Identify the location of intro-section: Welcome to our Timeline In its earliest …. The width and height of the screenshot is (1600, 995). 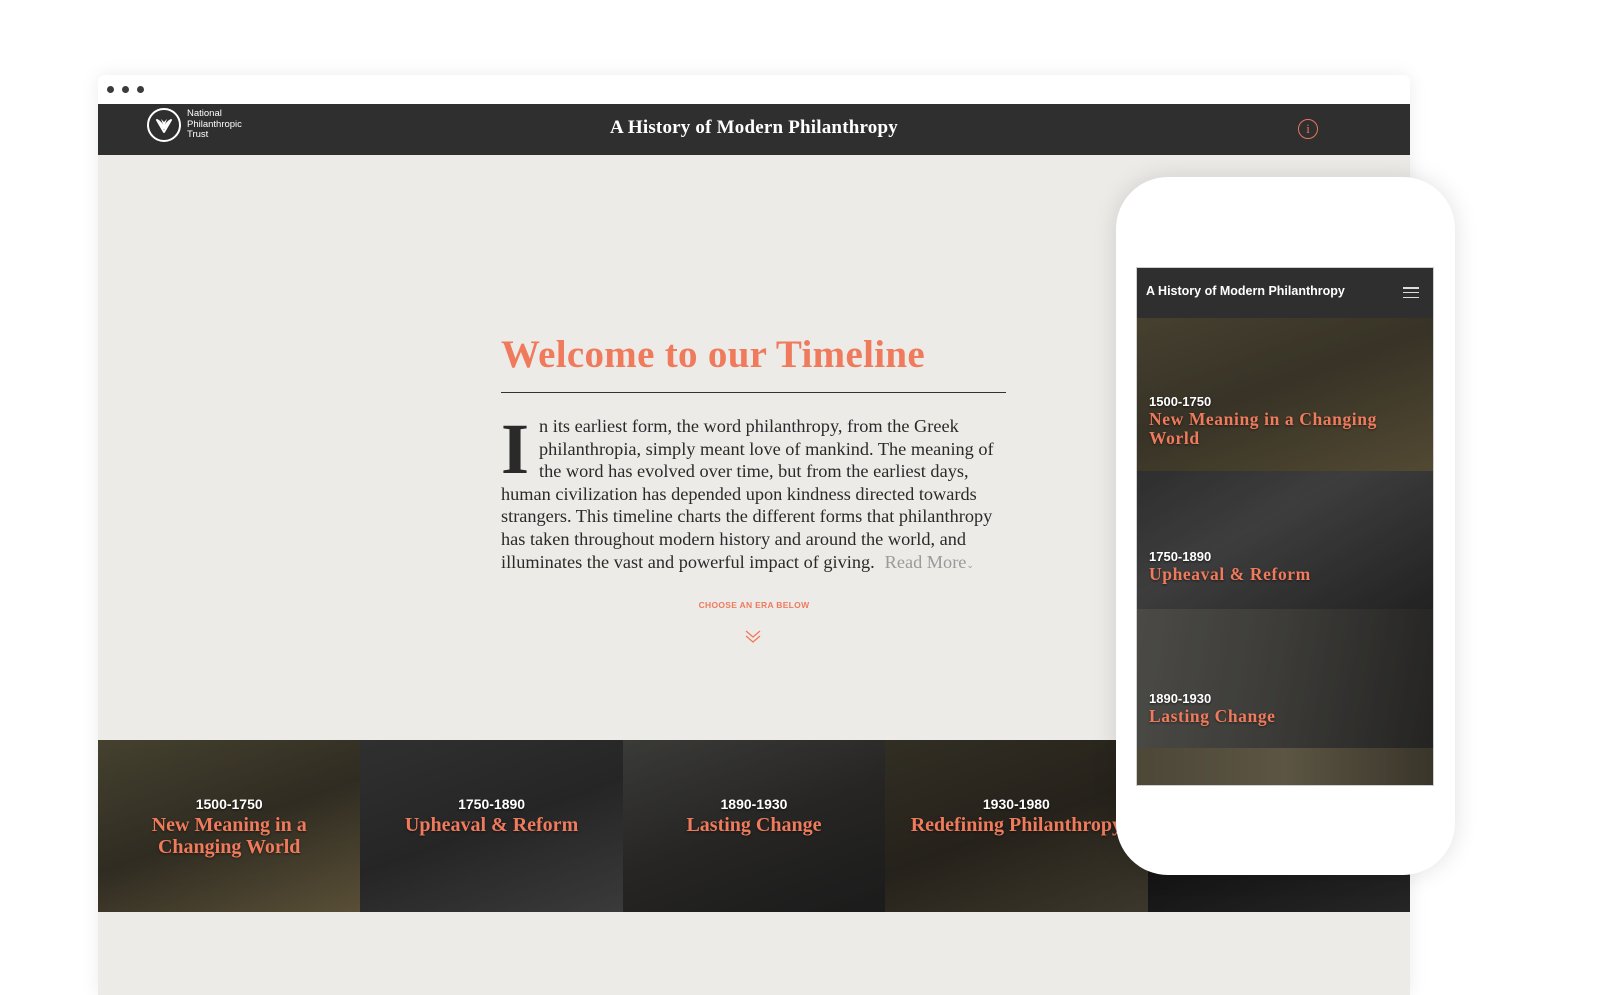
(753, 453).